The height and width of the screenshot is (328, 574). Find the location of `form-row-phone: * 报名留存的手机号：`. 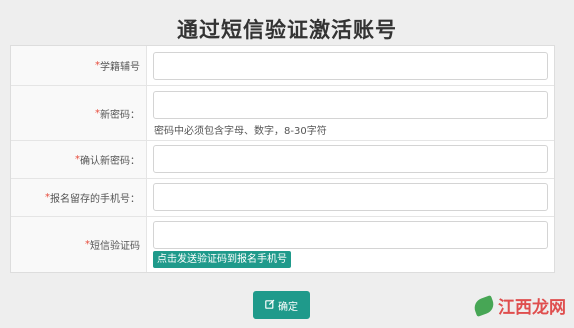

form-row-phone: * 报名留存的手机号： is located at coordinates (282, 198).